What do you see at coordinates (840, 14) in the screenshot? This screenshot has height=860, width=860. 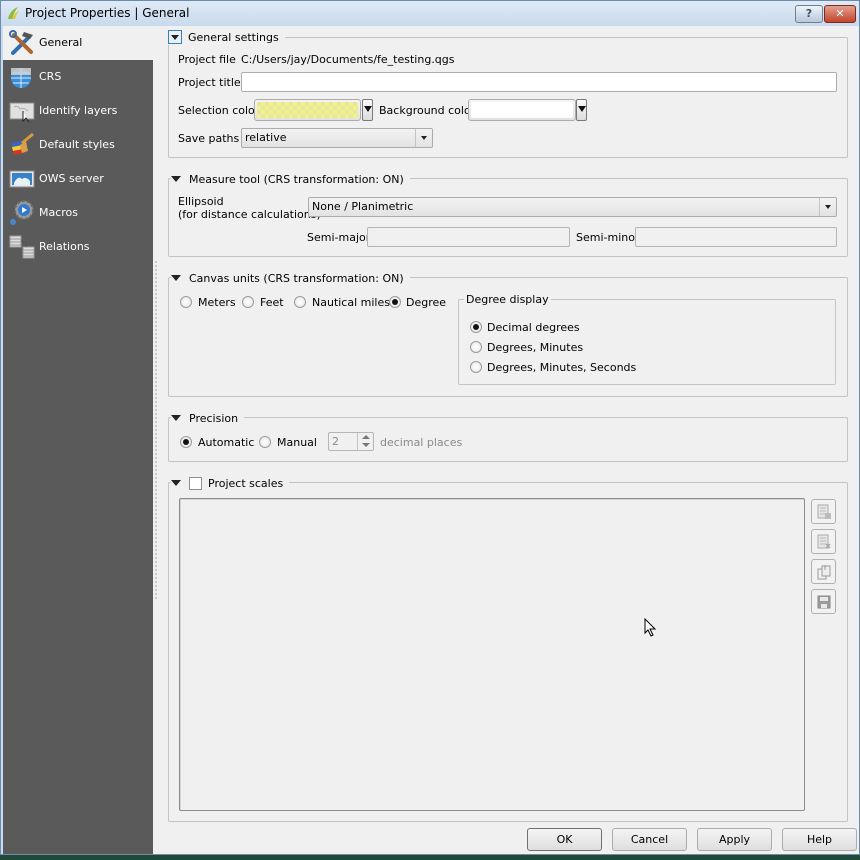 I see `close-button: ✕` at bounding box center [840, 14].